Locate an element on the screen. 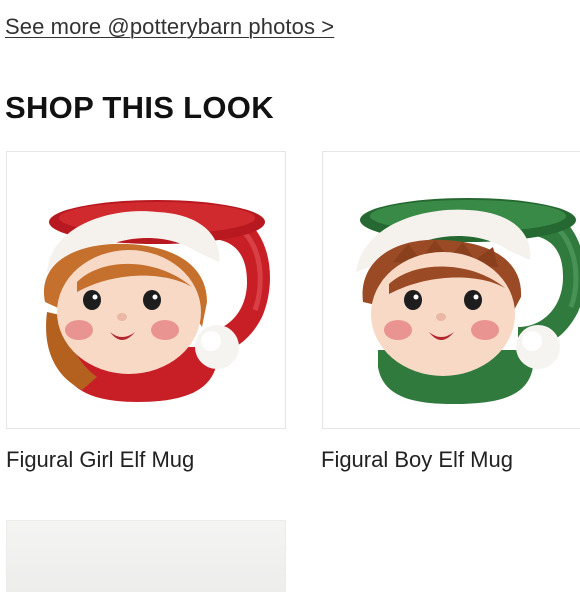  product-image-girl-elf-mug is located at coordinates (156, 301).